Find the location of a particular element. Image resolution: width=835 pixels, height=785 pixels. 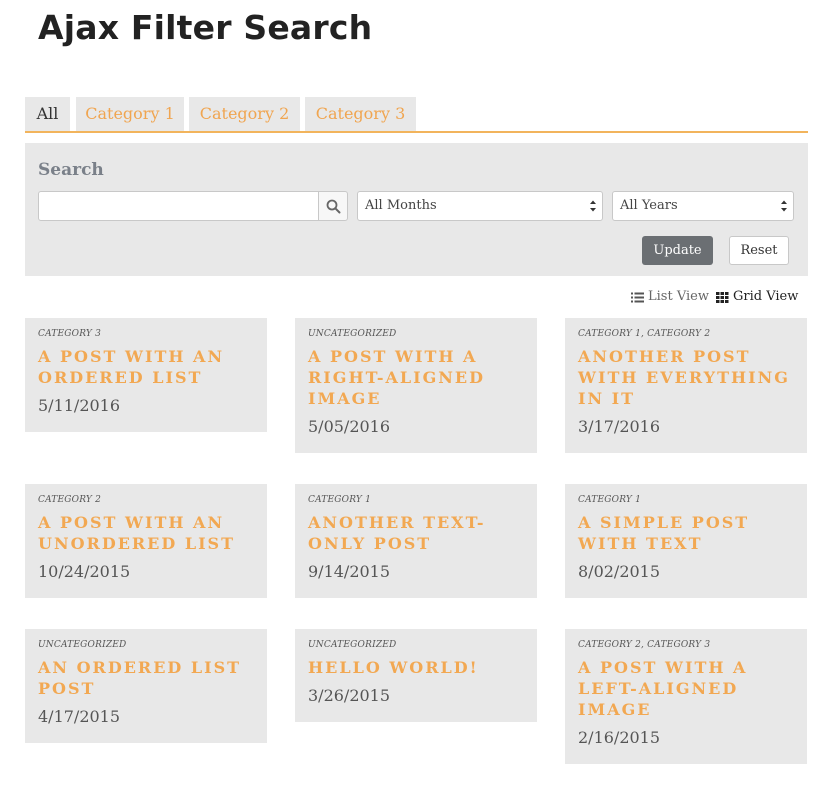

post-category: Category 2 is located at coordinates (70, 500).